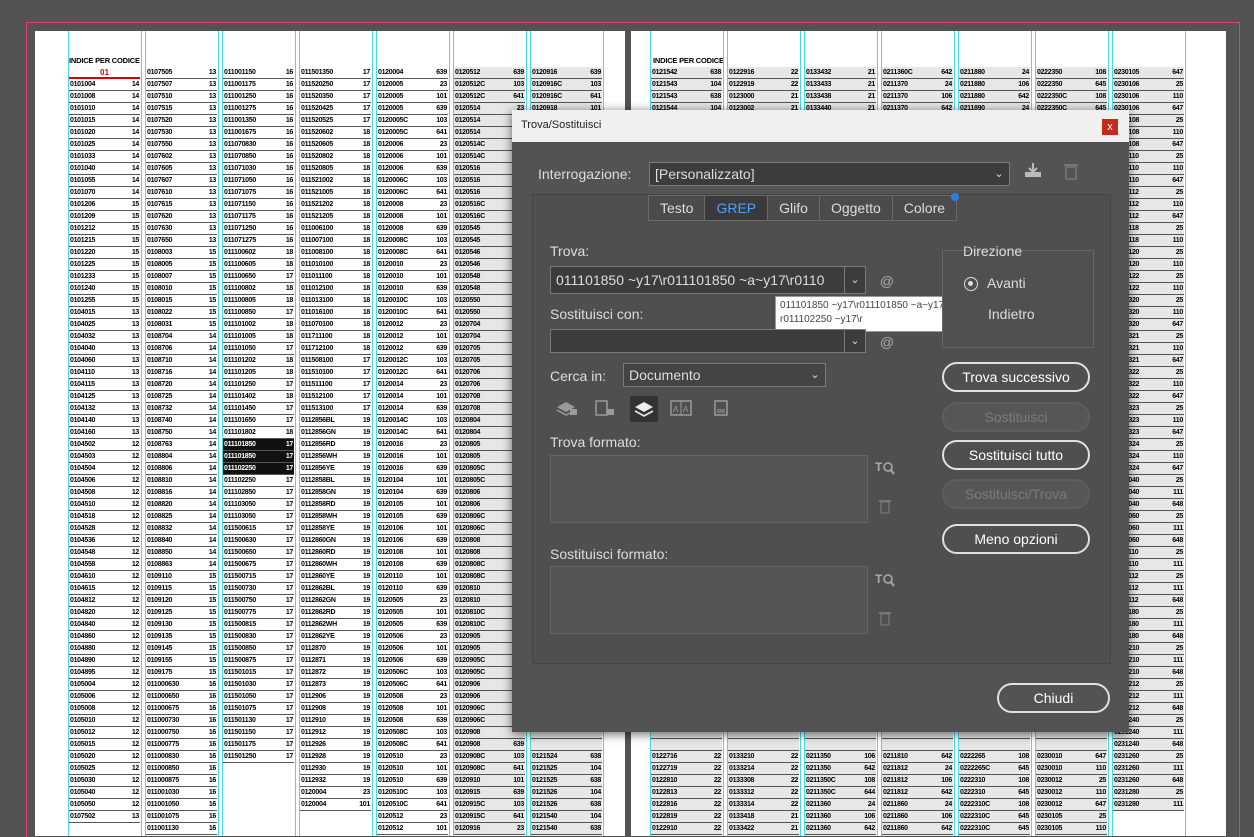  What do you see at coordinates (840, 793) in the screenshot?
I see `index-entry: 0211350C 644` at bounding box center [840, 793].